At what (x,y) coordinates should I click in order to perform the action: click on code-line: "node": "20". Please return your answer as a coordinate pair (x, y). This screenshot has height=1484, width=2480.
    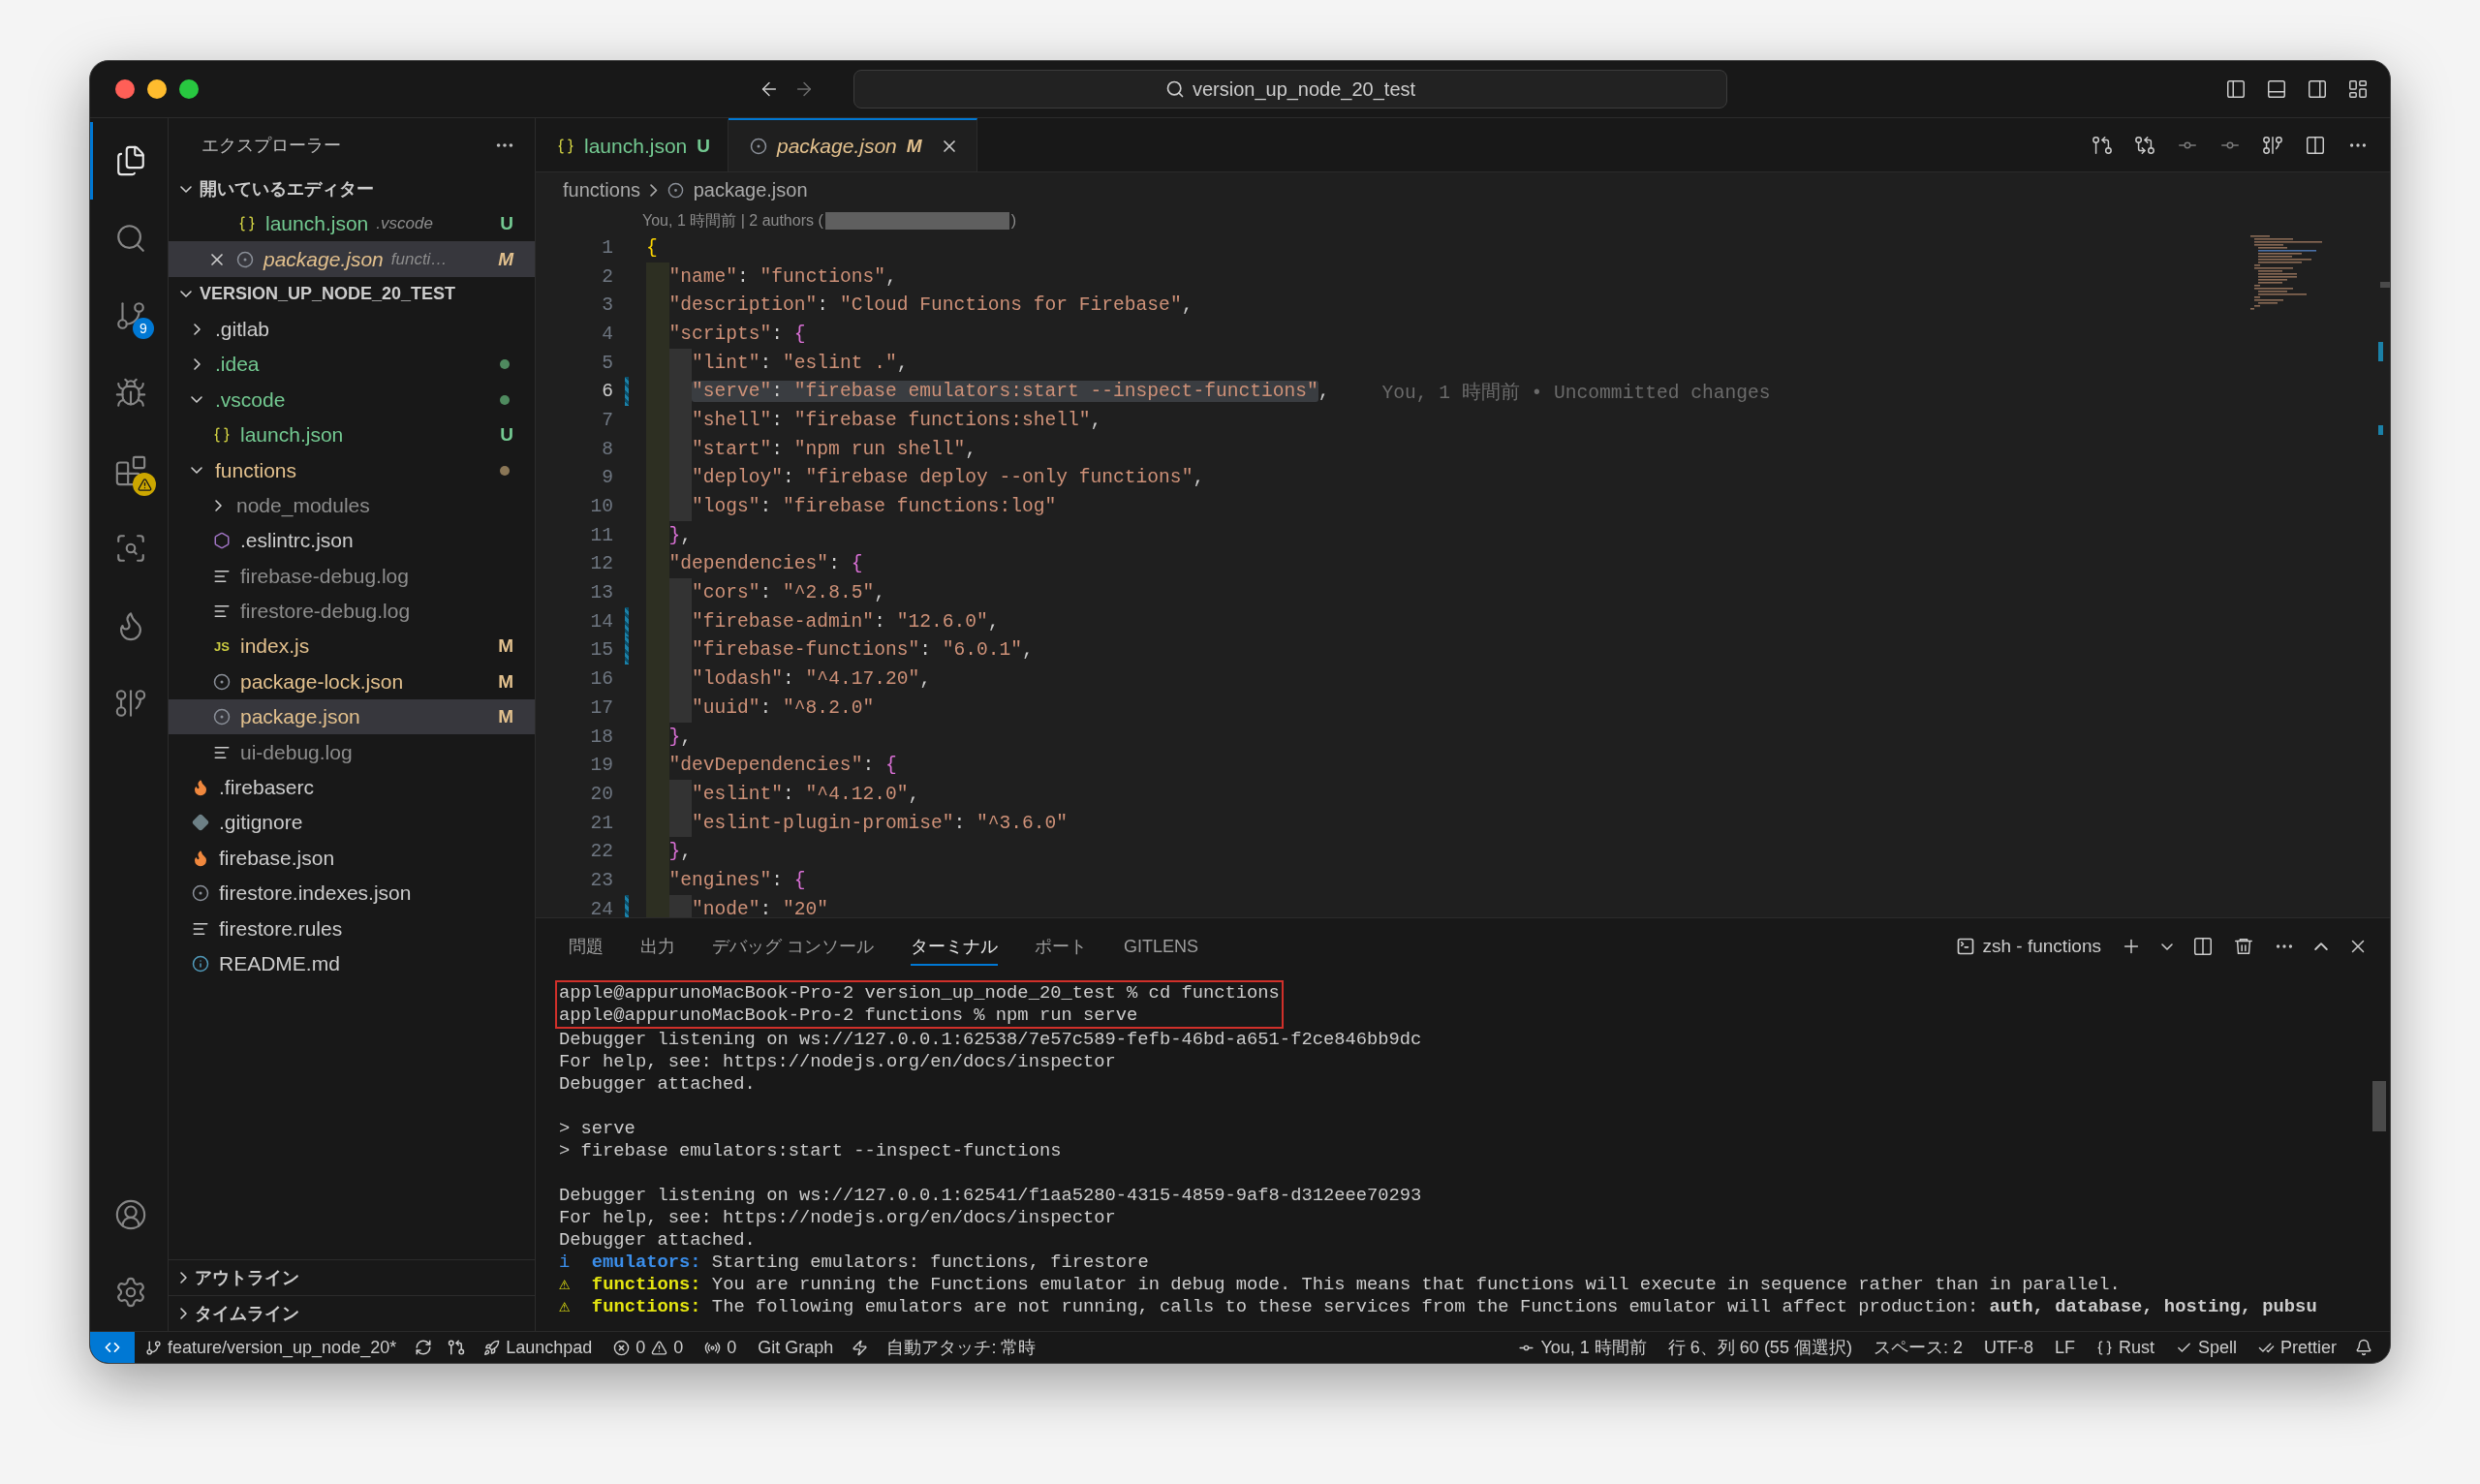
    Looking at the image, I should click on (760, 907).